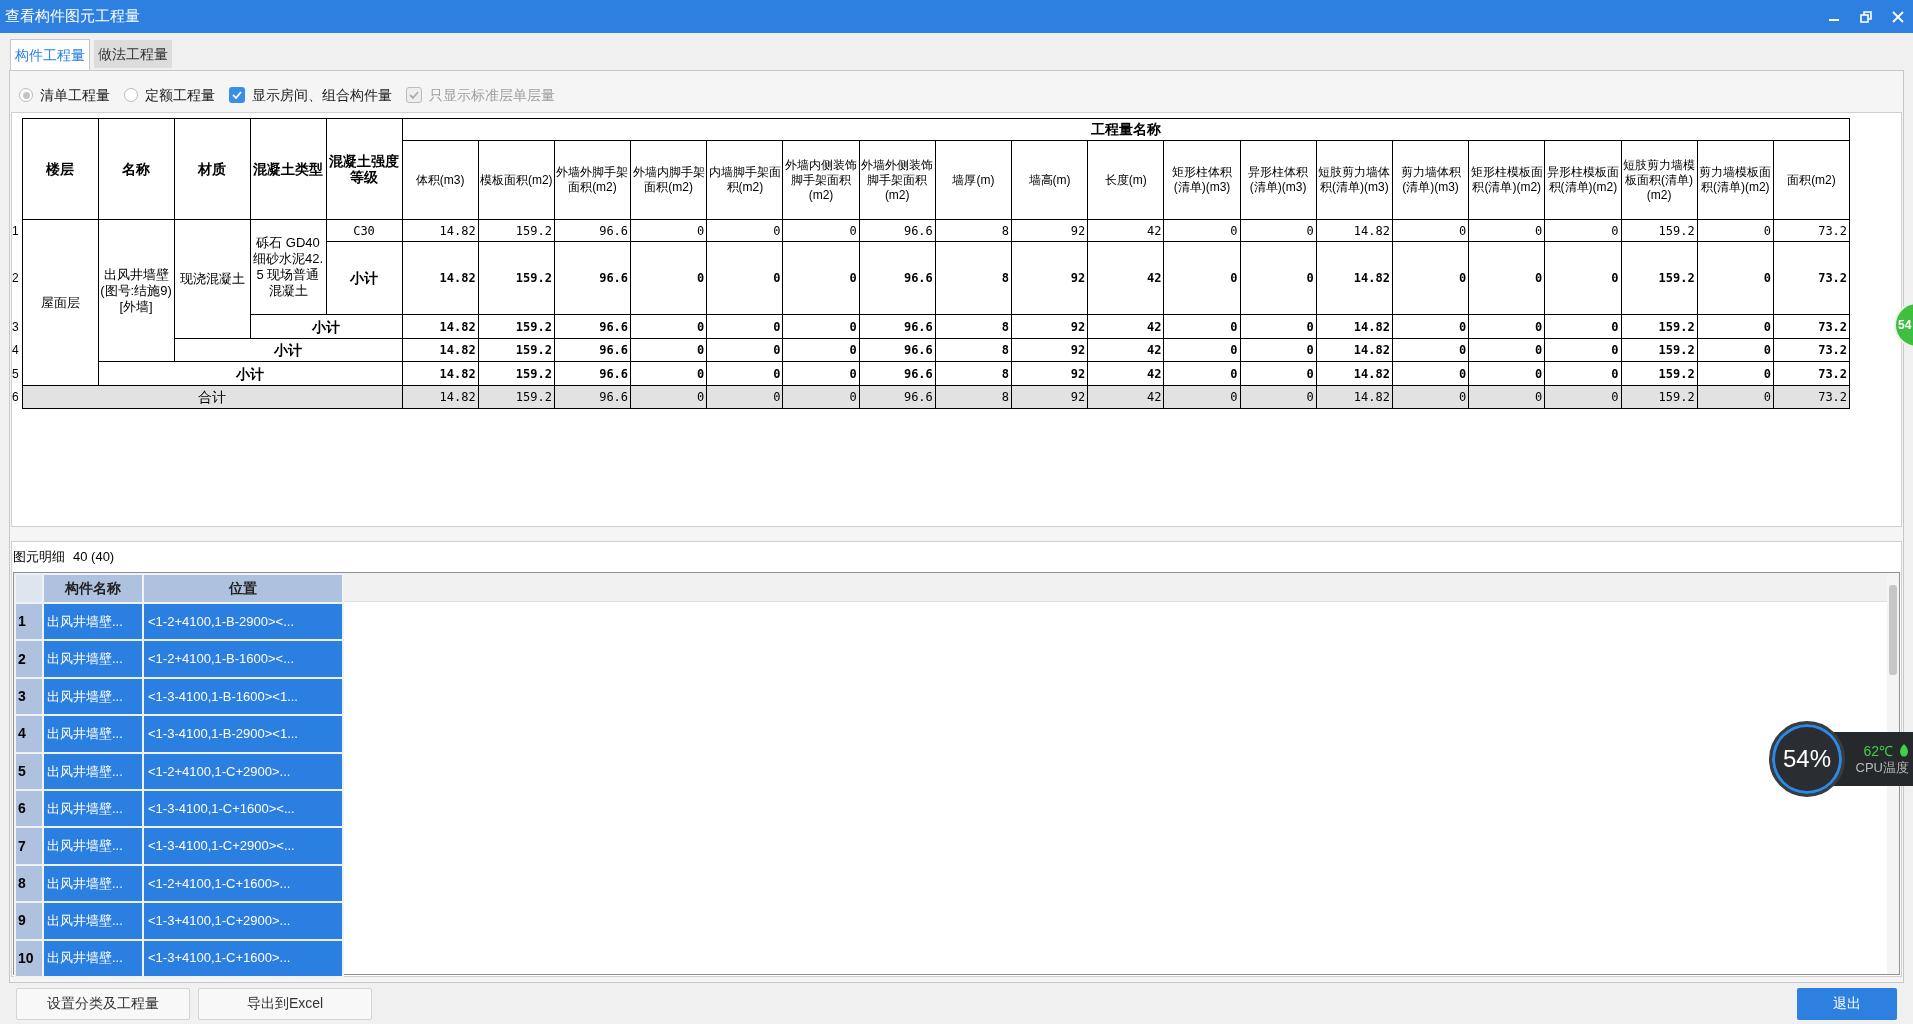 The height and width of the screenshot is (1024, 1913). Describe the element at coordinates (29, 883) in the screenshot. I see `row-header: 8` at that location.